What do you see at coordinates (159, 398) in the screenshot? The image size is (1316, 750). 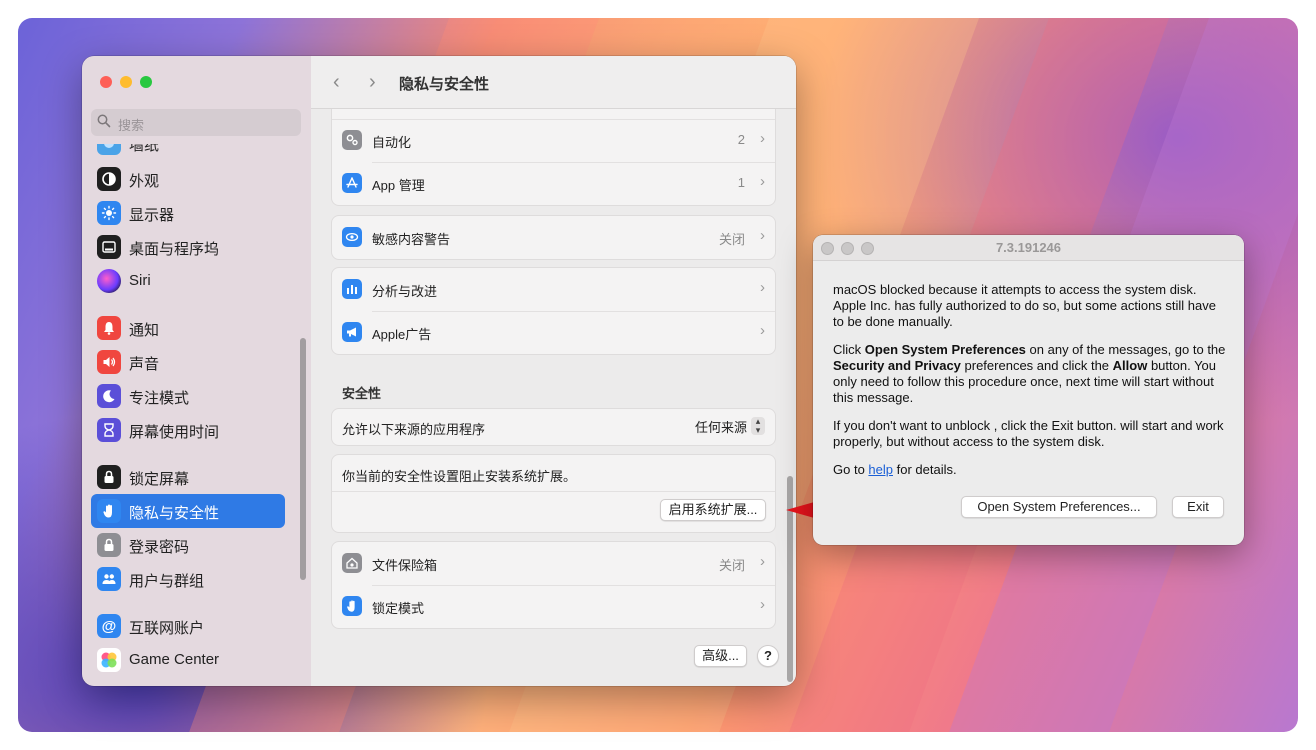 I see `sidebar-item-label: 专注模式` at bounding box center [159, 398].